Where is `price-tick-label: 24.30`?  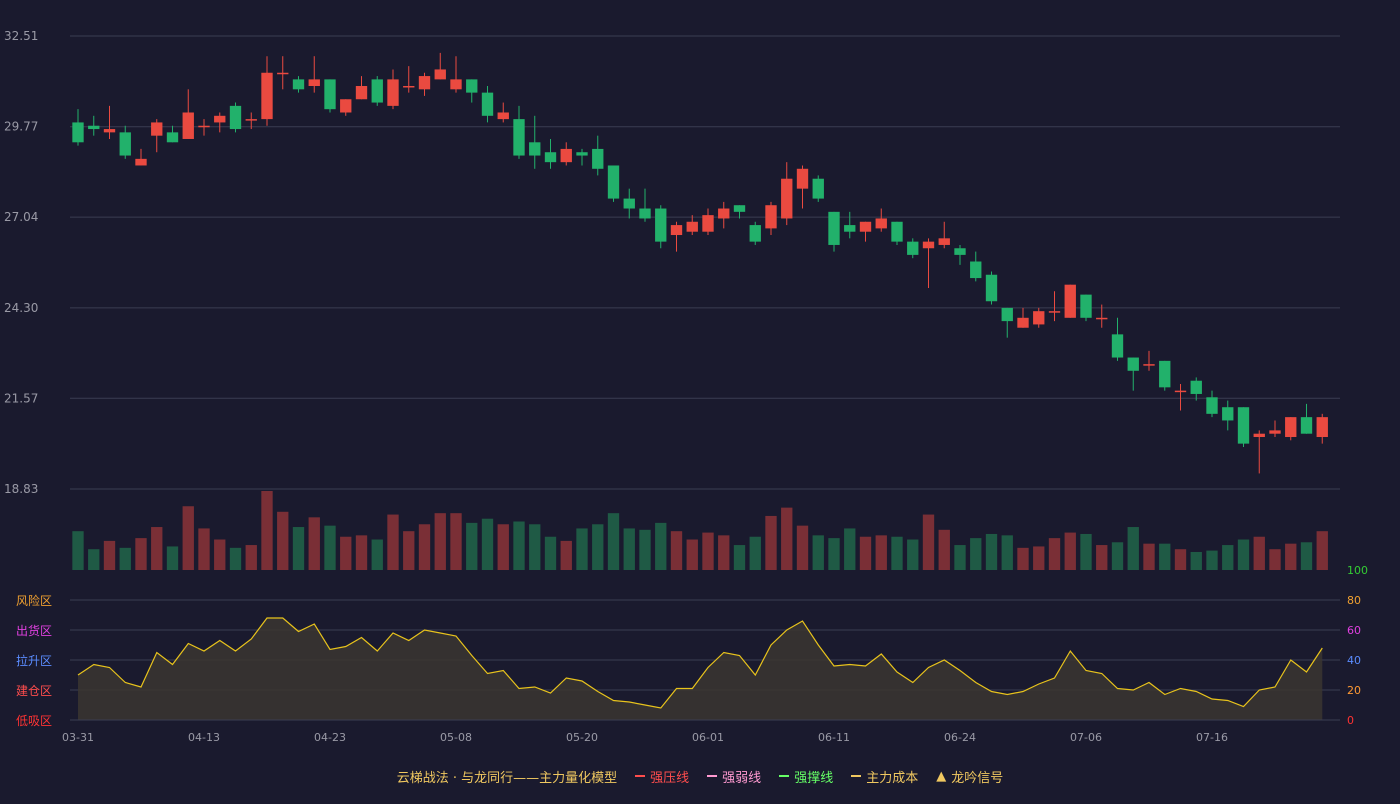
price-tick-label: 24.30 is located at coordinates (21, 308).